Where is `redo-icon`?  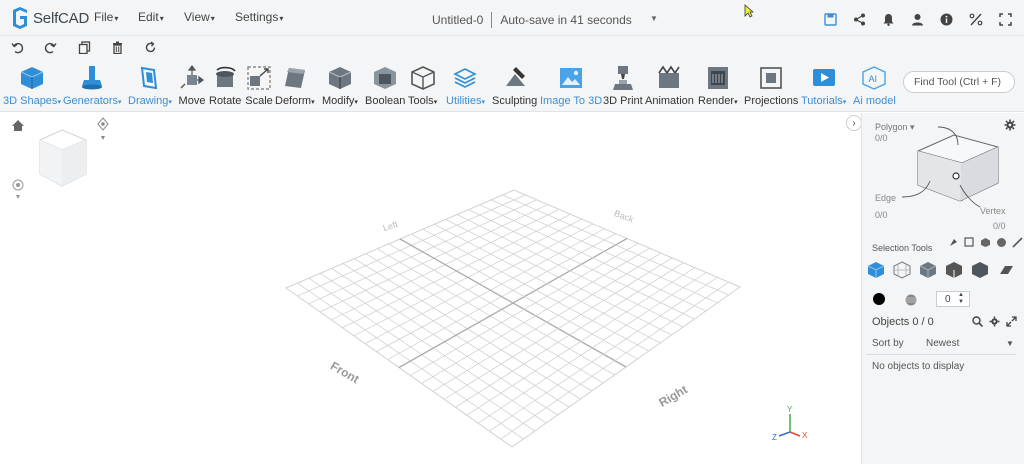 redo-icon is located at coordinates (50, 47).